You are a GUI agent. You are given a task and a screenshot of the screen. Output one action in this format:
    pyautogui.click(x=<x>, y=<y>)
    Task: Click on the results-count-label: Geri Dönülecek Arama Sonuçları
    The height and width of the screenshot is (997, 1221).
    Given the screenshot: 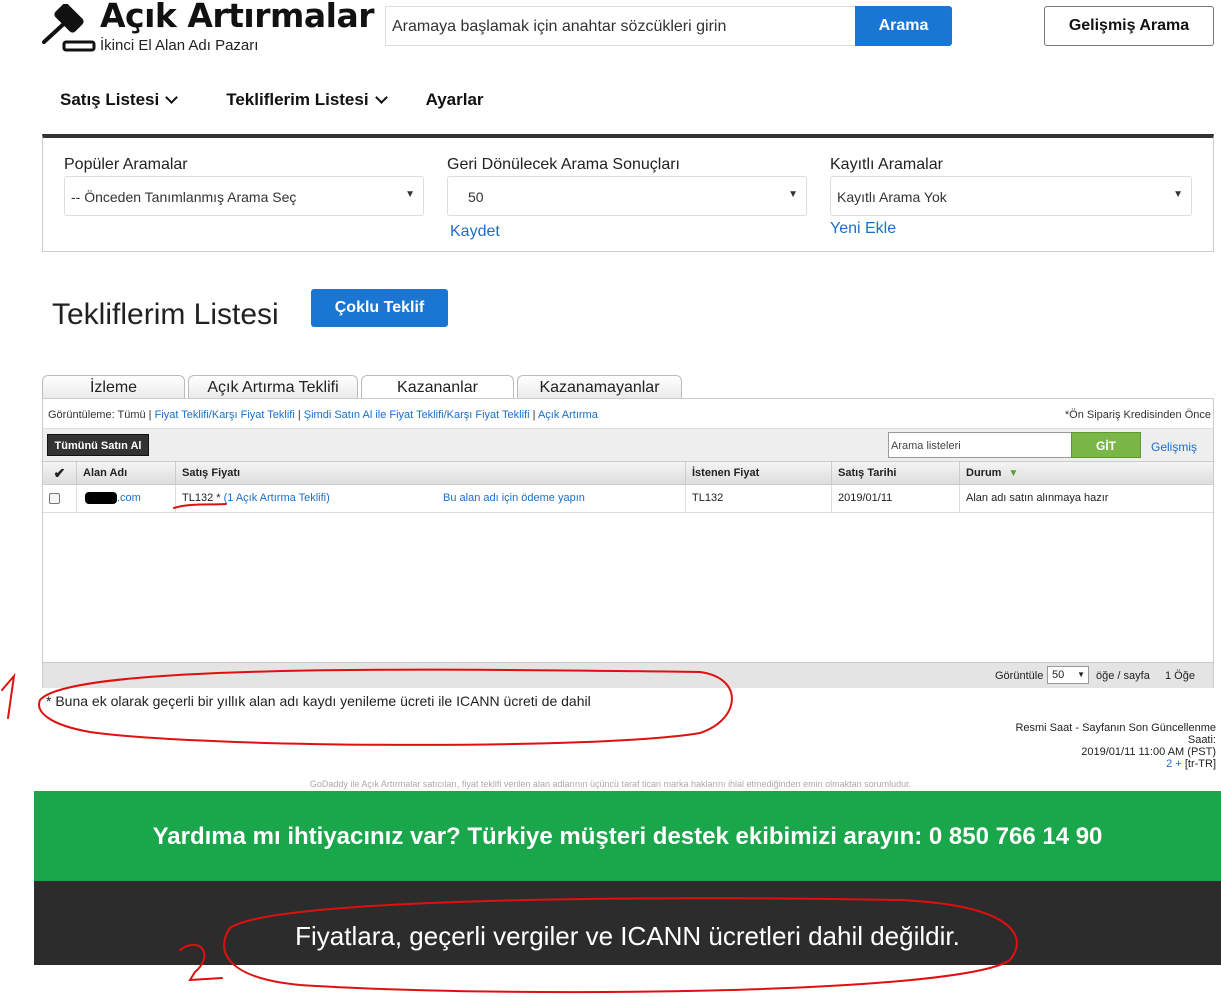 What is the action you would take?
    pyautogui.click(x=563, y=164)
    